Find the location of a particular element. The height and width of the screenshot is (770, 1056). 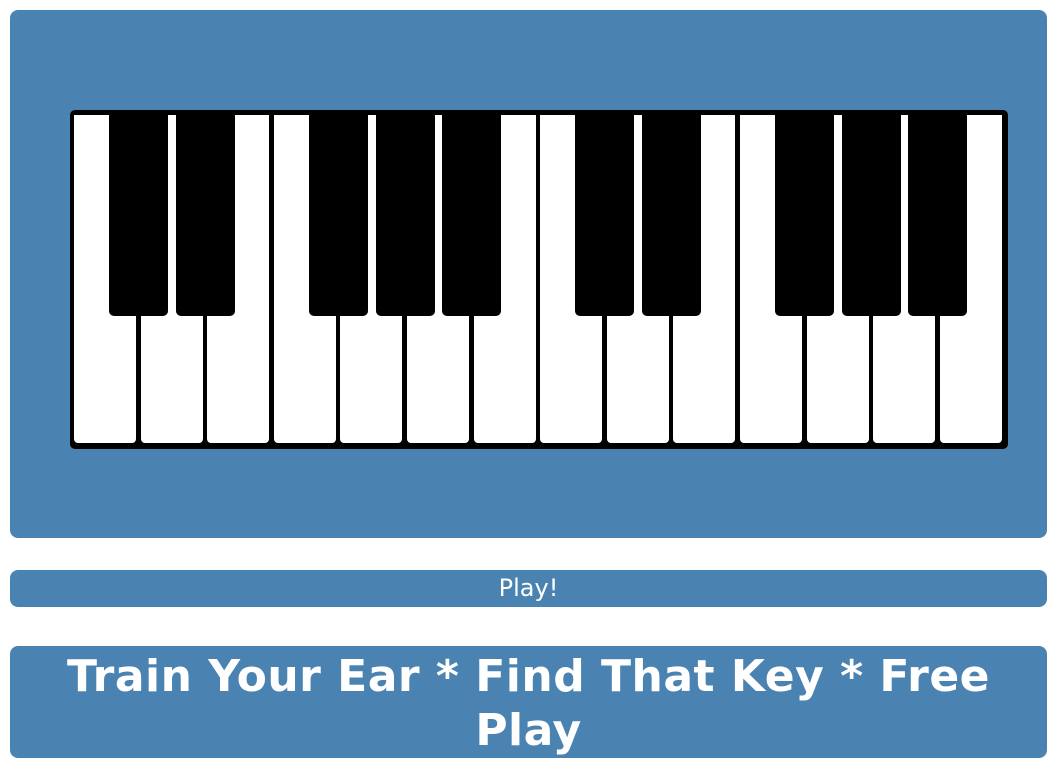

play-button: Play! is located at coordinates (528, 588).